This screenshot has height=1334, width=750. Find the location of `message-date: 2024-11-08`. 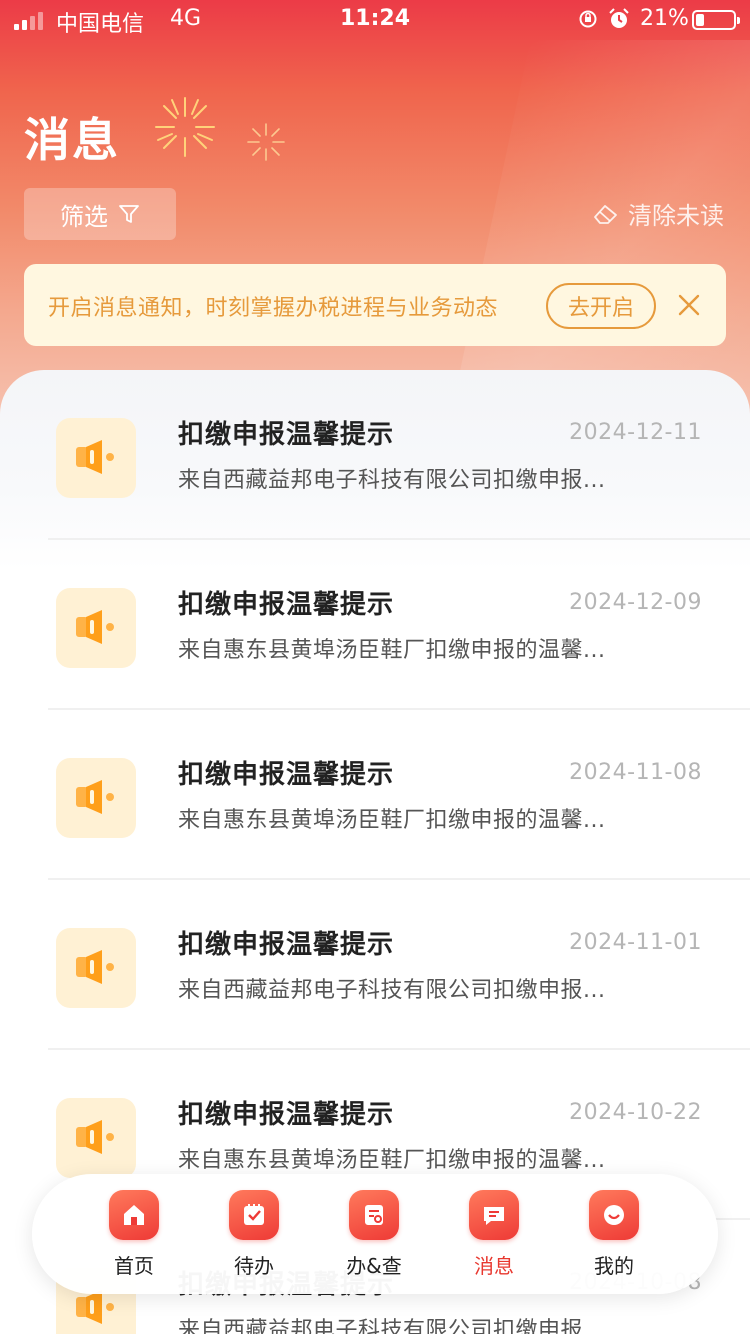

message-date: 2024-11-08 is located at coordinates (635, 772).